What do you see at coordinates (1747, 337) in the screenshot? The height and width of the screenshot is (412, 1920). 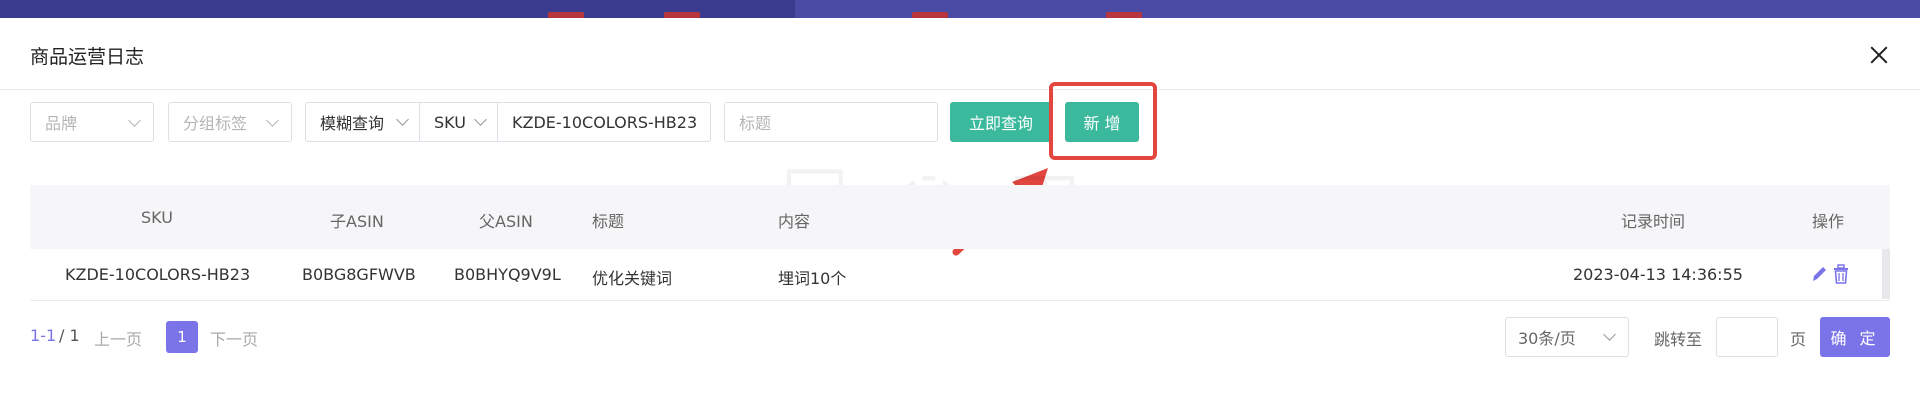 I see `jump-page-input` at bounding box center [1747, 337].